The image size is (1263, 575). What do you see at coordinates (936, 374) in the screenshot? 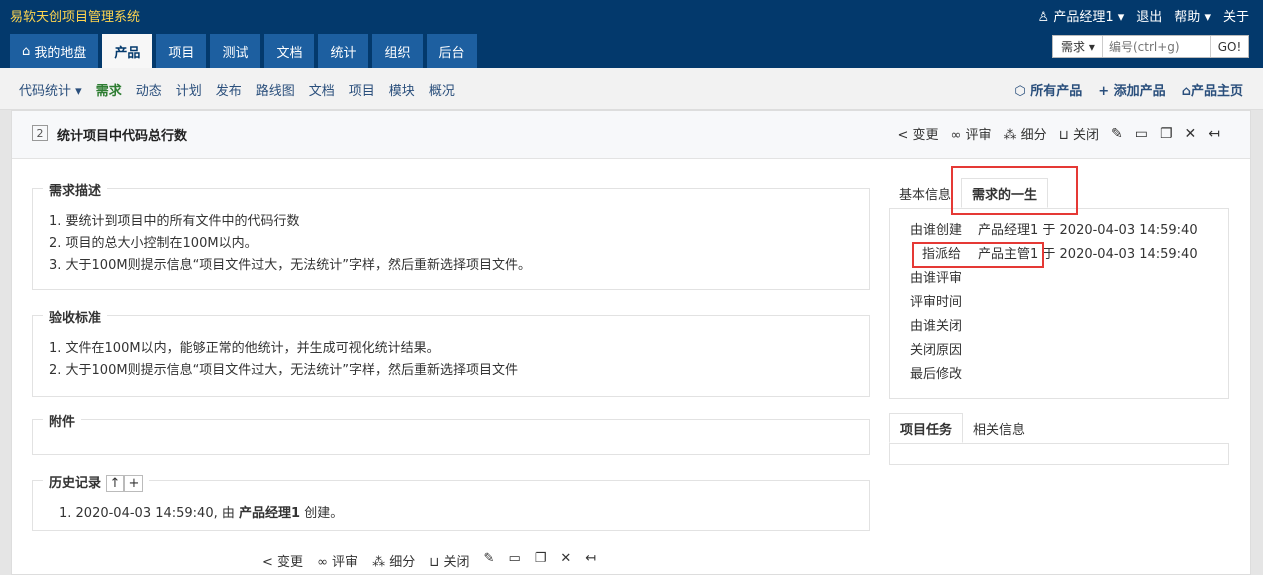
I see `life-key: 最后修改` at bounding box center [936, 374].